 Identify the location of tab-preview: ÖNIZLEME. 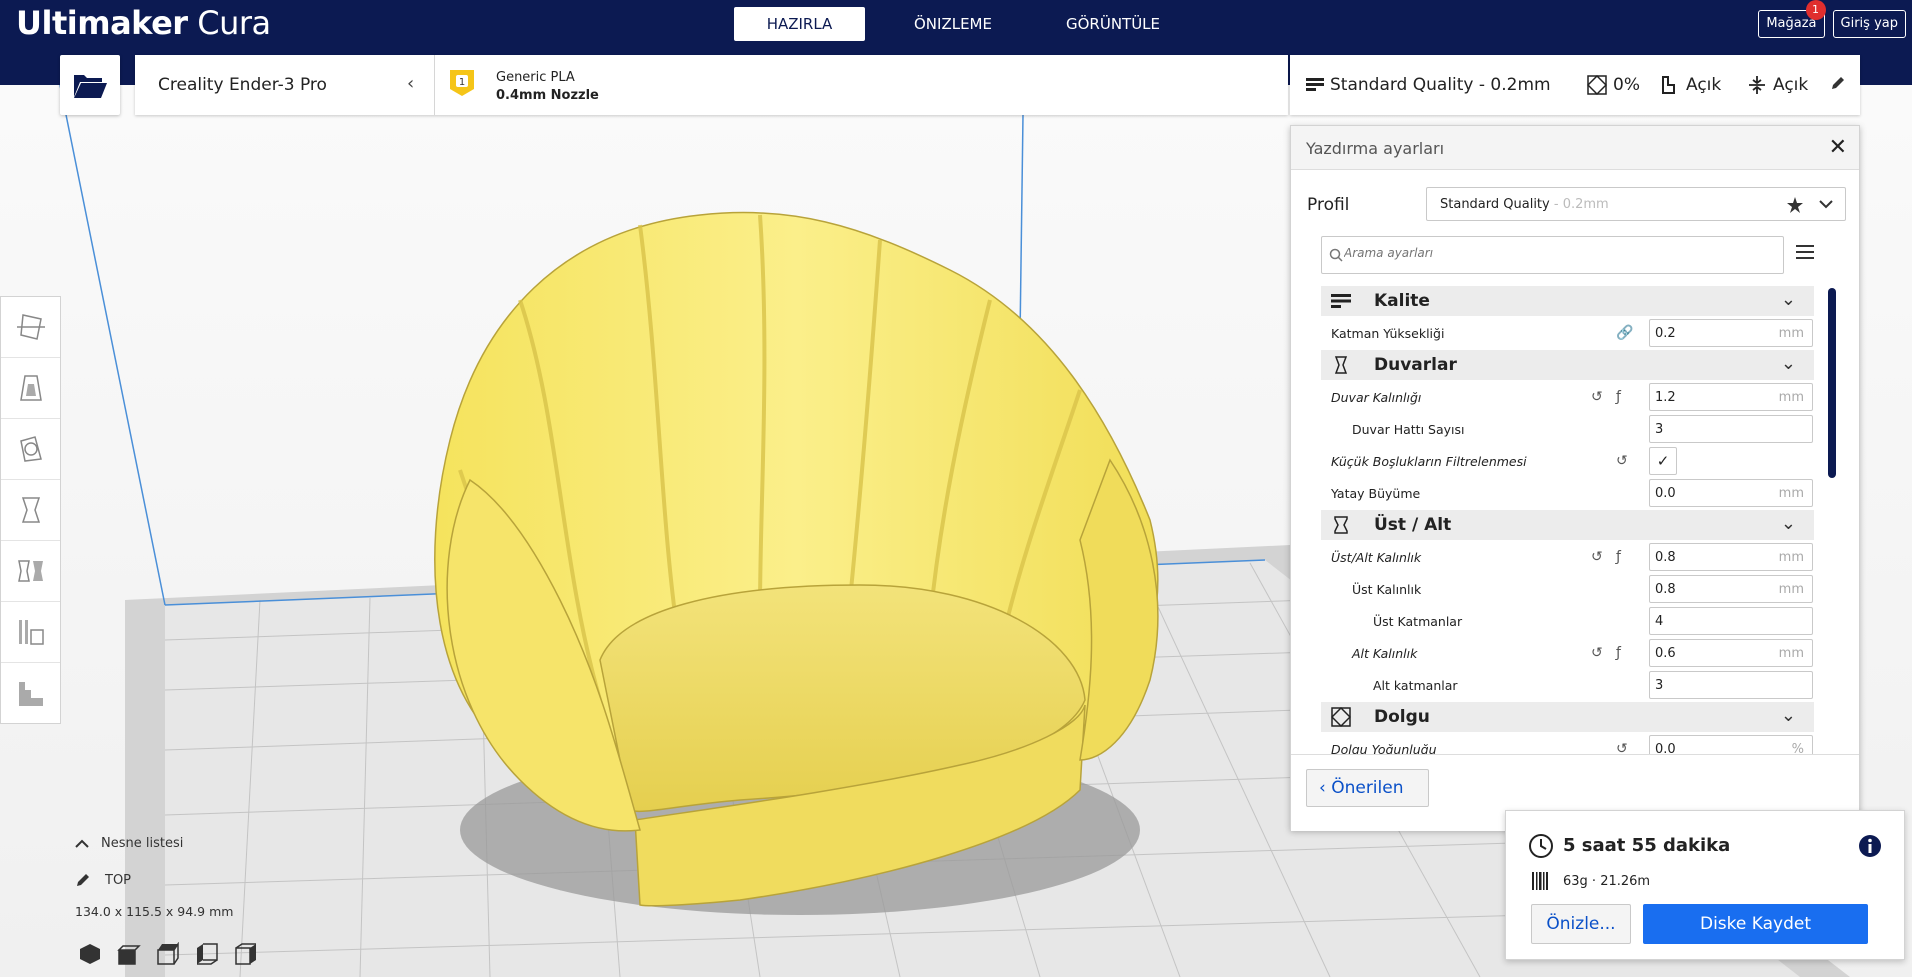
(953, 24).